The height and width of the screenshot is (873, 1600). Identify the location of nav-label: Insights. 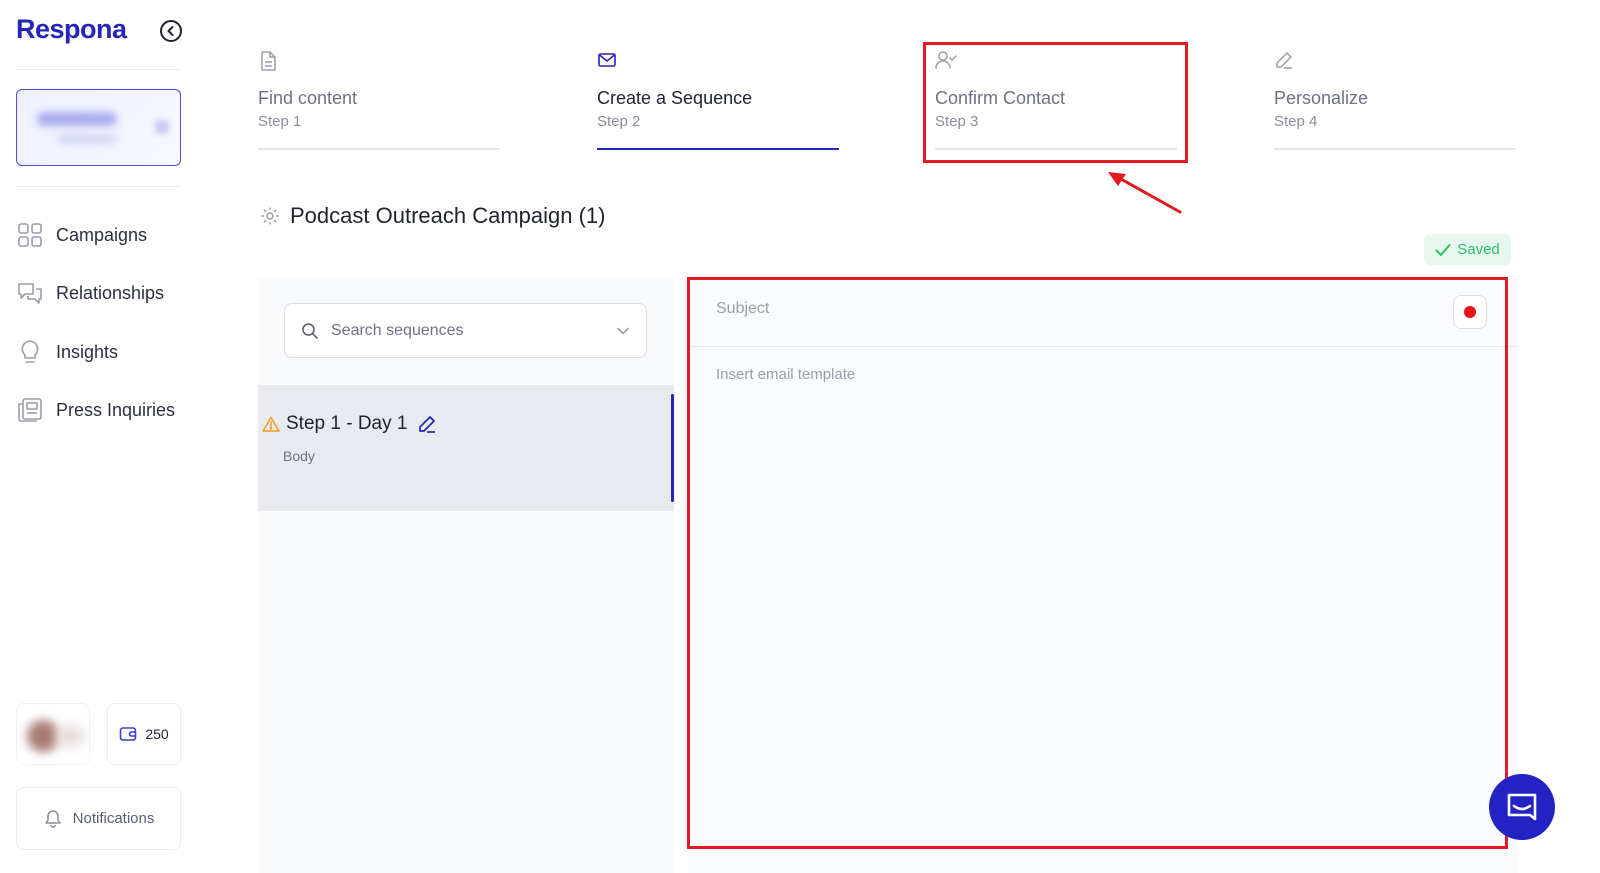
(87, 351).